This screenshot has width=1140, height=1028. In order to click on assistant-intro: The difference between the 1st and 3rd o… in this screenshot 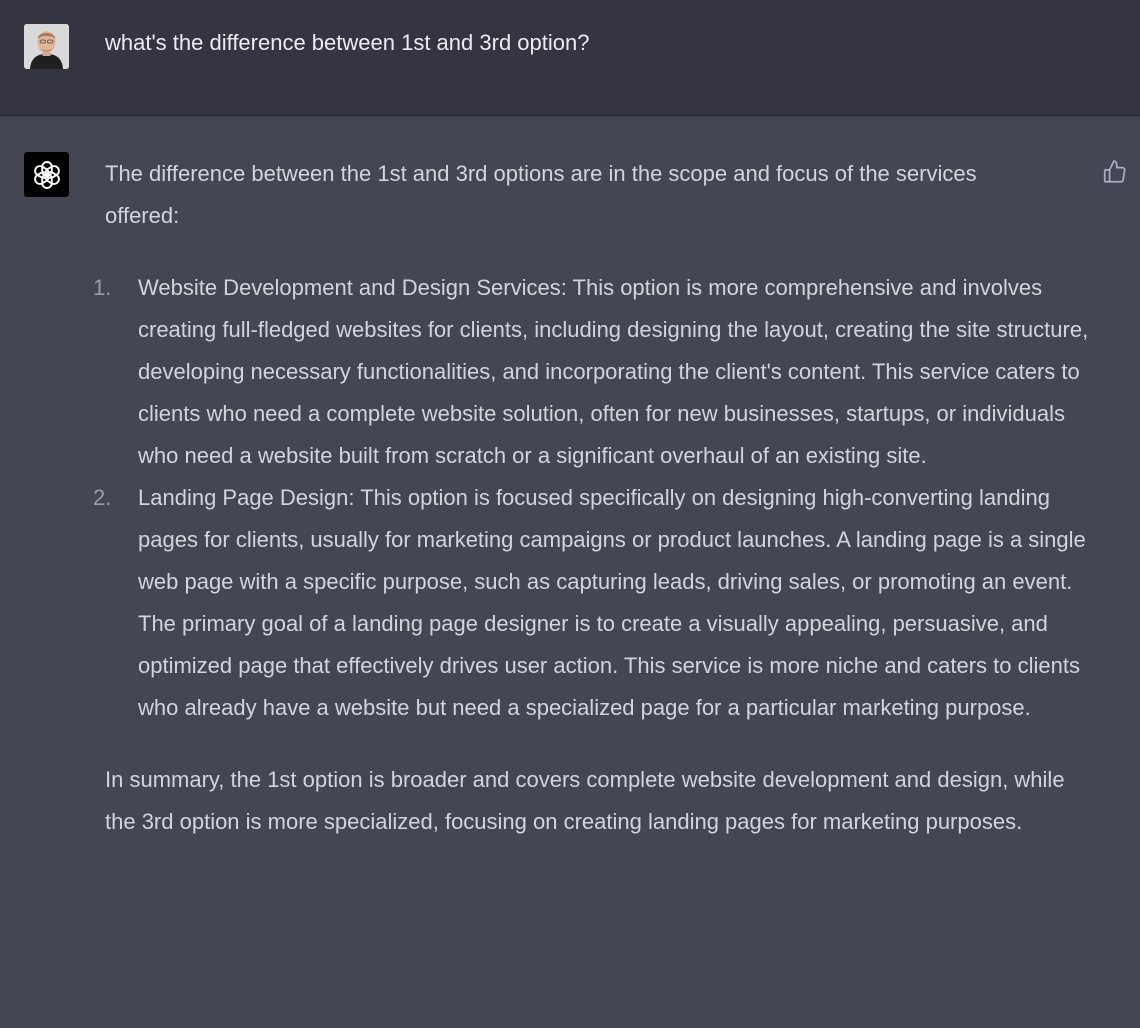, I will do `click(541, 194)`.